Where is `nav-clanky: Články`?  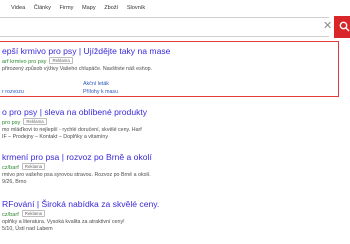 nav-clanky: Články is located at coordinates (42, 8).